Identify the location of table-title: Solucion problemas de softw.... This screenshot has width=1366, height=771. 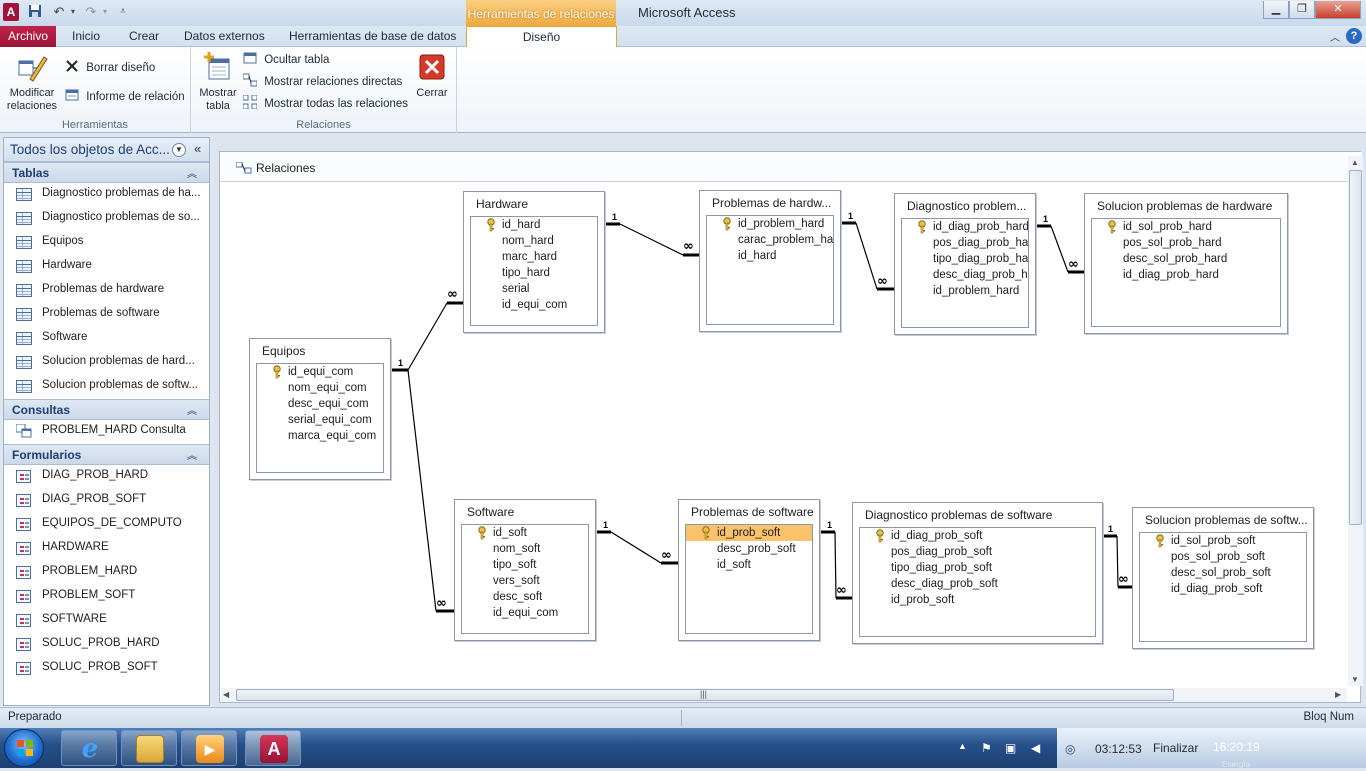
(1223, 519).